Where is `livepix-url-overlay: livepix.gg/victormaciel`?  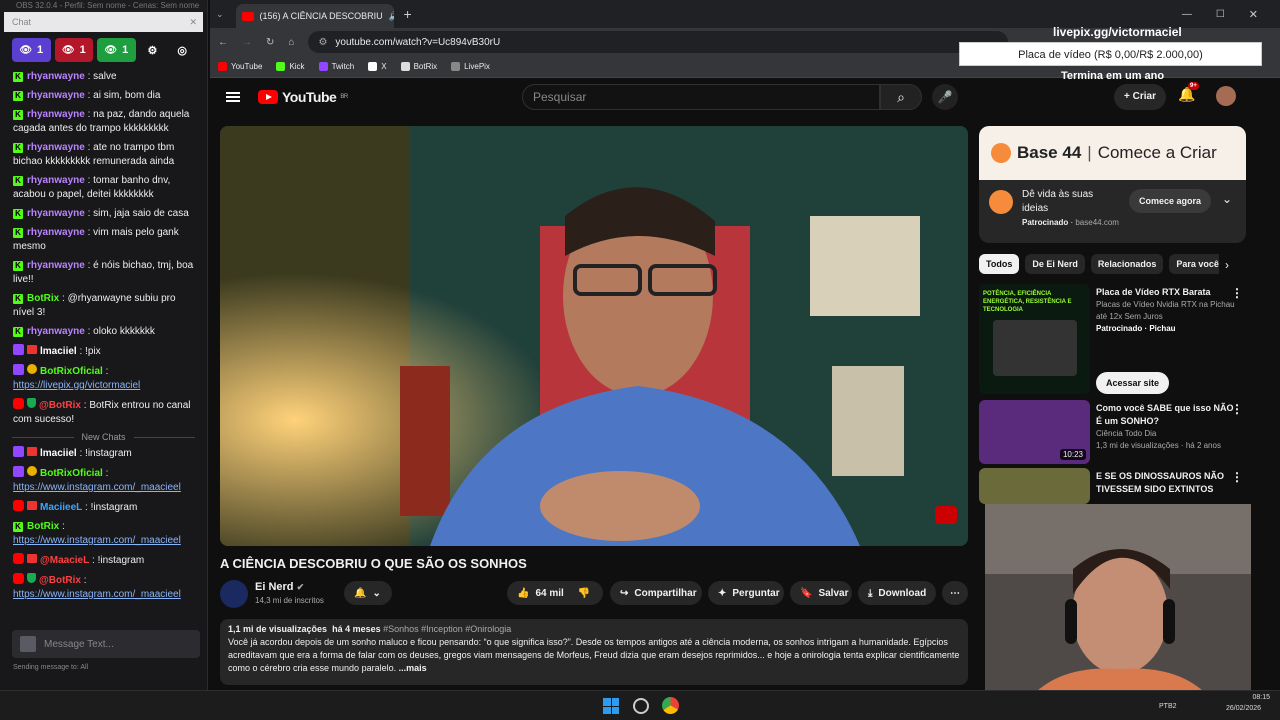
livepix-url-overlay: livepix.gg/victormaciel is located at coordinates (1117, 32).